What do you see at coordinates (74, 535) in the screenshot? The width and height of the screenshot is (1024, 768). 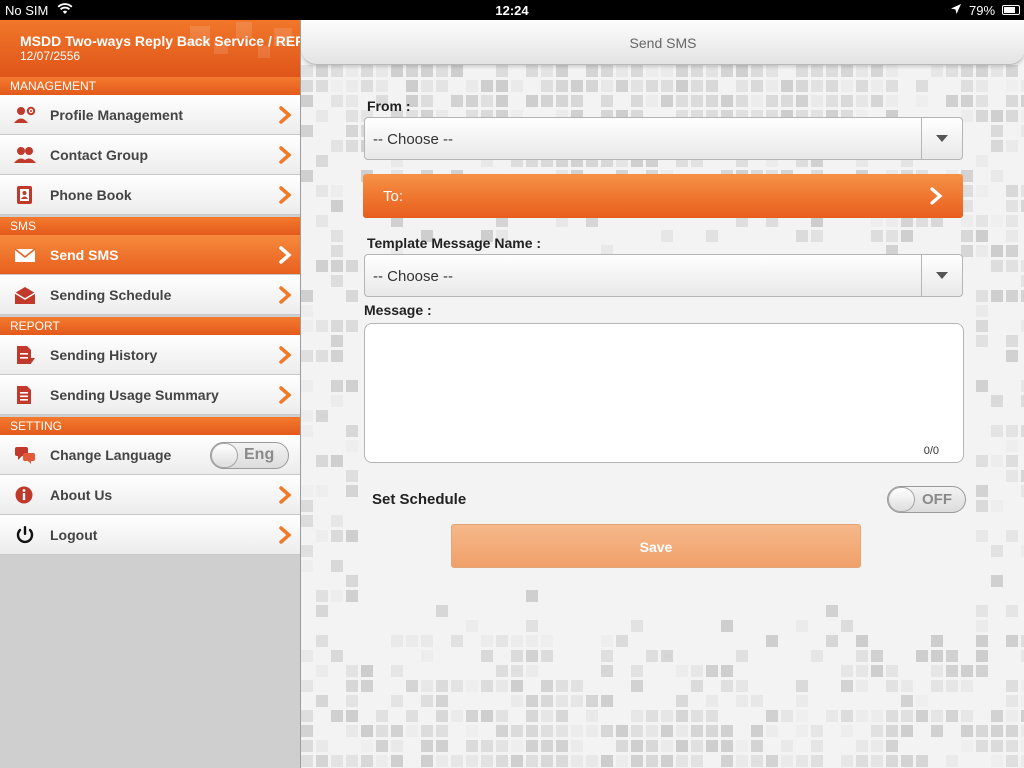 I see `sidebar-item-label: Logout` at bounding box center [74, 535].